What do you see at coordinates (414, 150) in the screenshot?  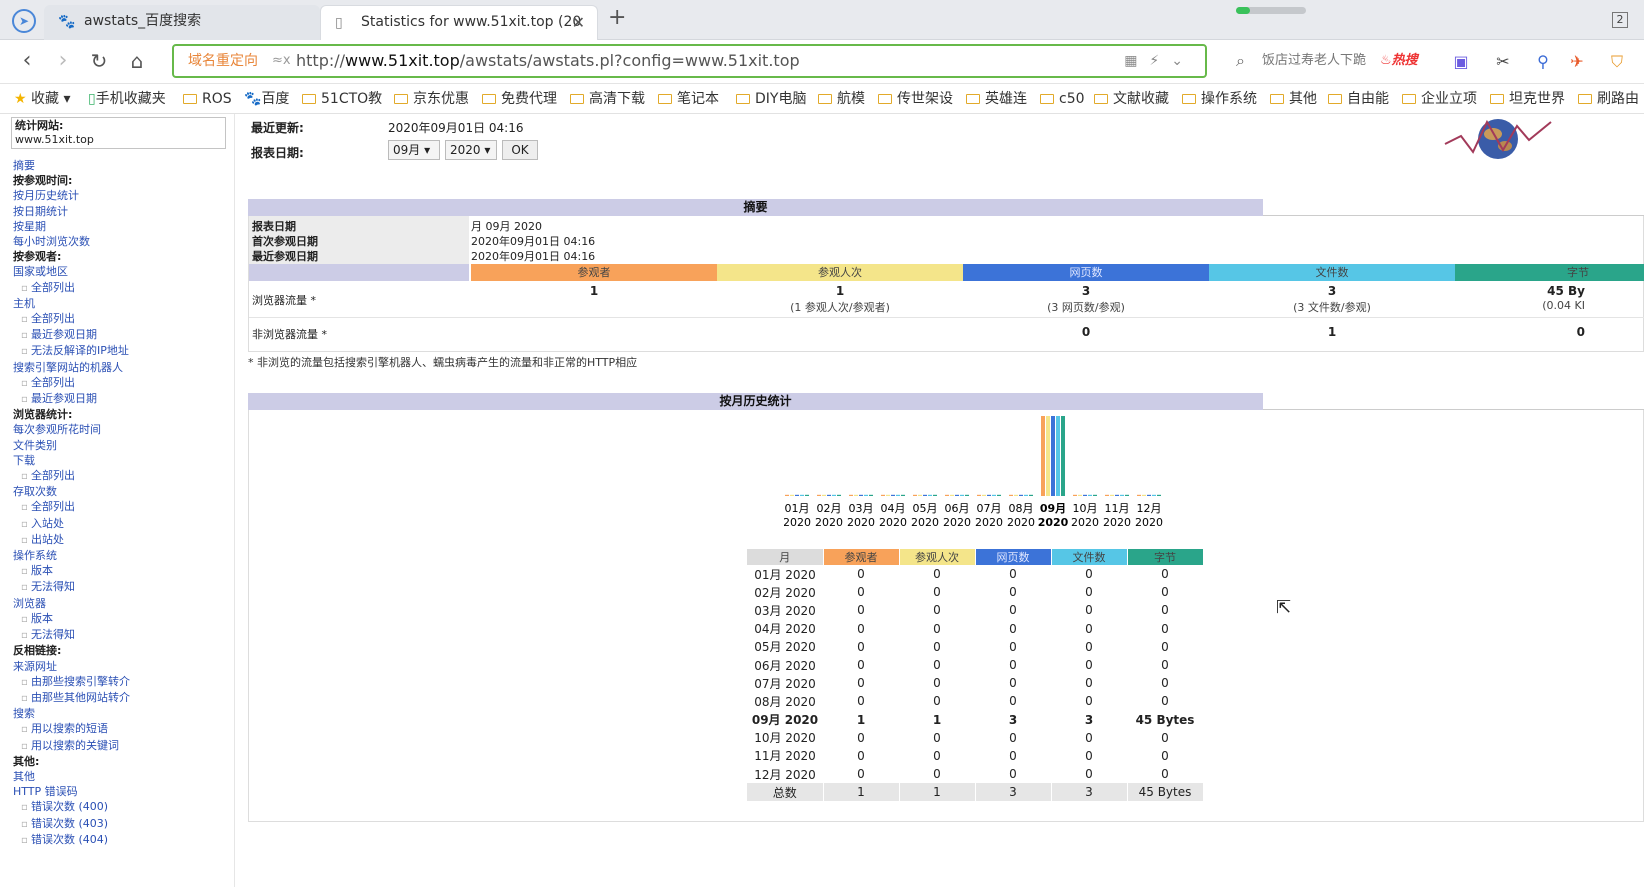 I see `month-select: 09月 ▾` at bounding box center [414, 150].